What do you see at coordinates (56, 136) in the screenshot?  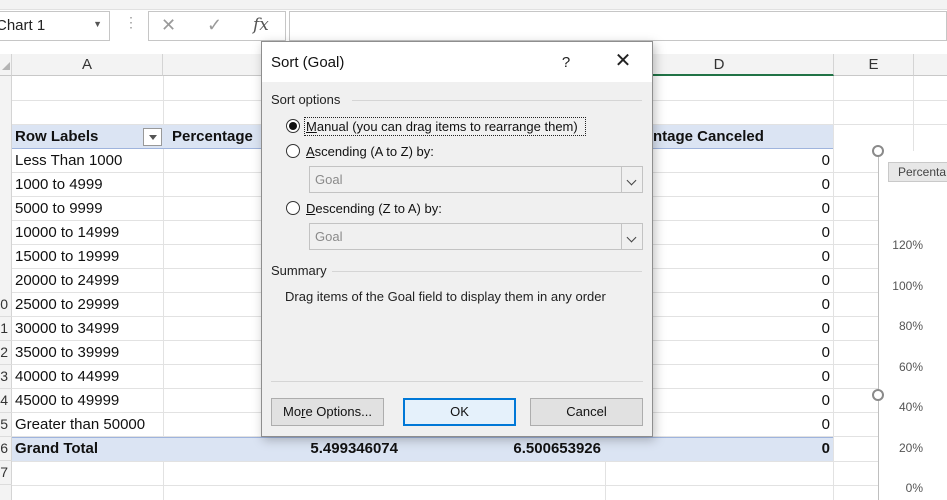 I see `pivot-row-labels-header: Row Labels` at bounding box center [56, 136].